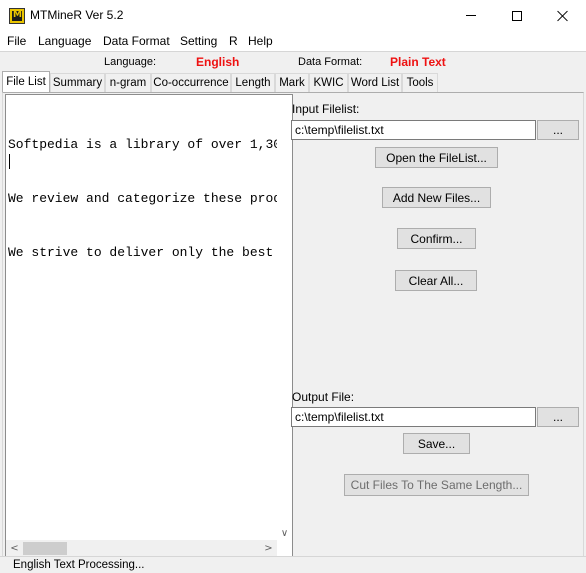 The height and width of the screenshot is (573, 586). Describe the element at coordinates (77, 82) in the screenshot. I see `tab-summary: Summary` at that location.